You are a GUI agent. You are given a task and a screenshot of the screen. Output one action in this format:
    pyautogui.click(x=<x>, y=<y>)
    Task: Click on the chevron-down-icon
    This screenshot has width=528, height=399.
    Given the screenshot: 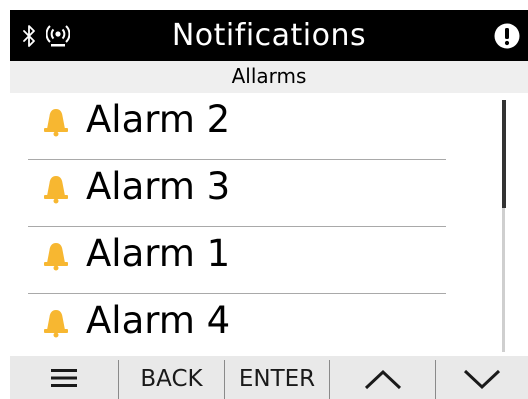 What is the action you would take?
    pyautogui.click(x=482, y=379)
    